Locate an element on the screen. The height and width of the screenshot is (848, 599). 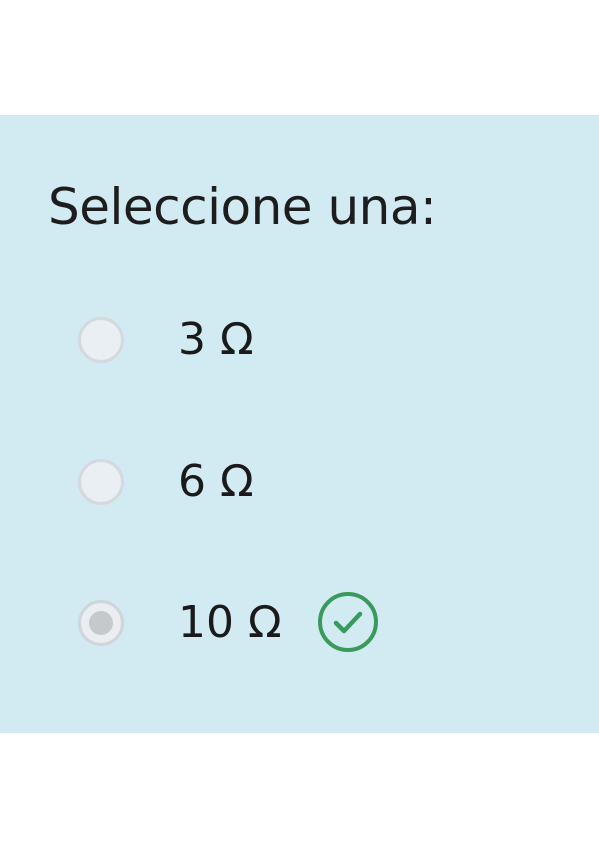
radio-button-selected is located at coordinates (101, 623).